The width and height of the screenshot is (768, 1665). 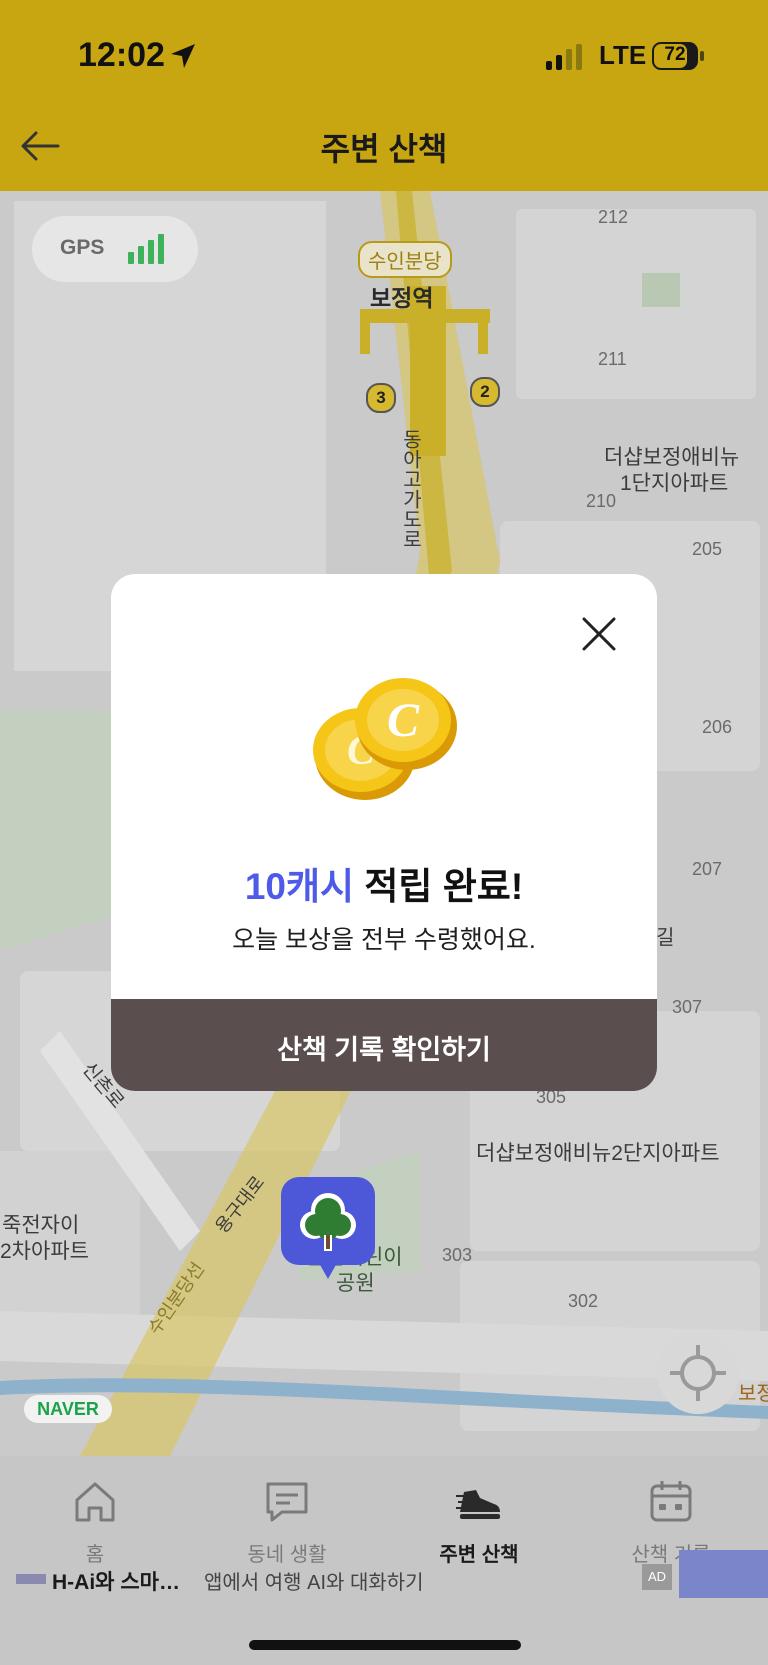 What do you see at coordinates (405, 259) in the screenshot?
I see `station-line-label: 수인분당` at bounding box center [405, 259].